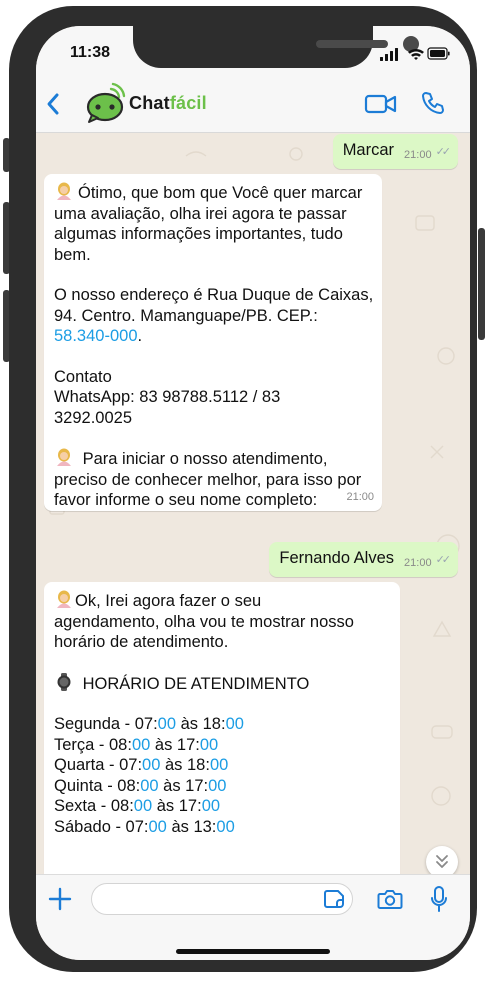  I want to click on message-text: Marcar, so click(368, 150).